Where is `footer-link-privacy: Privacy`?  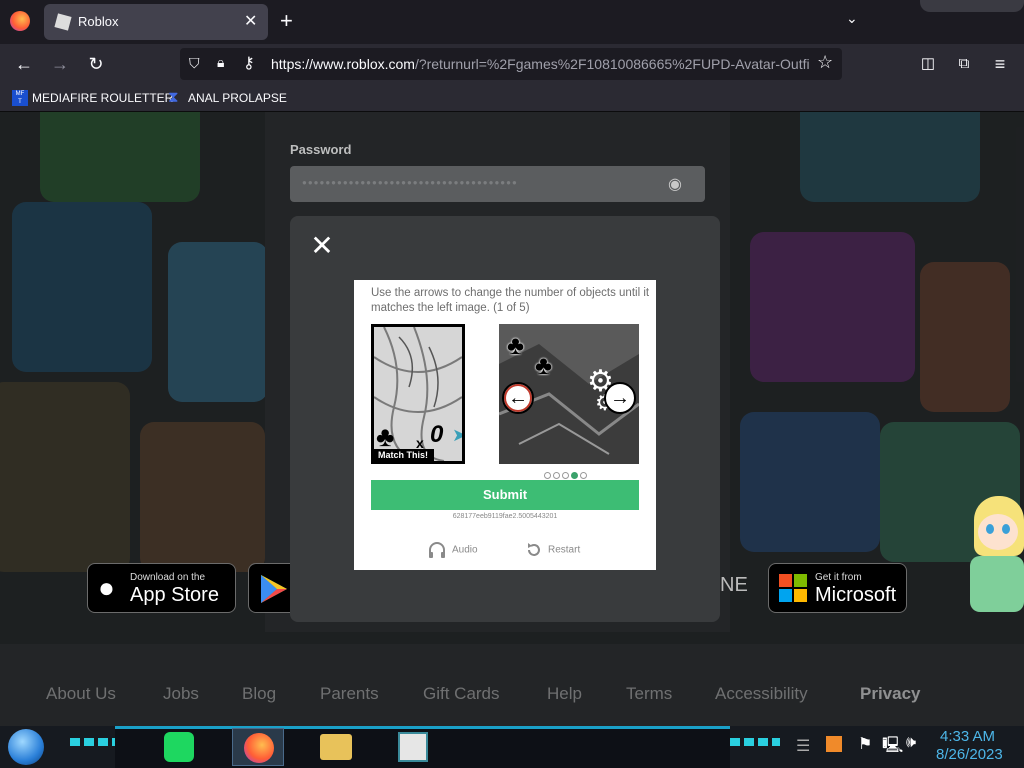
footer-link-privacy: Privacy is located at coordinates (890, 694).